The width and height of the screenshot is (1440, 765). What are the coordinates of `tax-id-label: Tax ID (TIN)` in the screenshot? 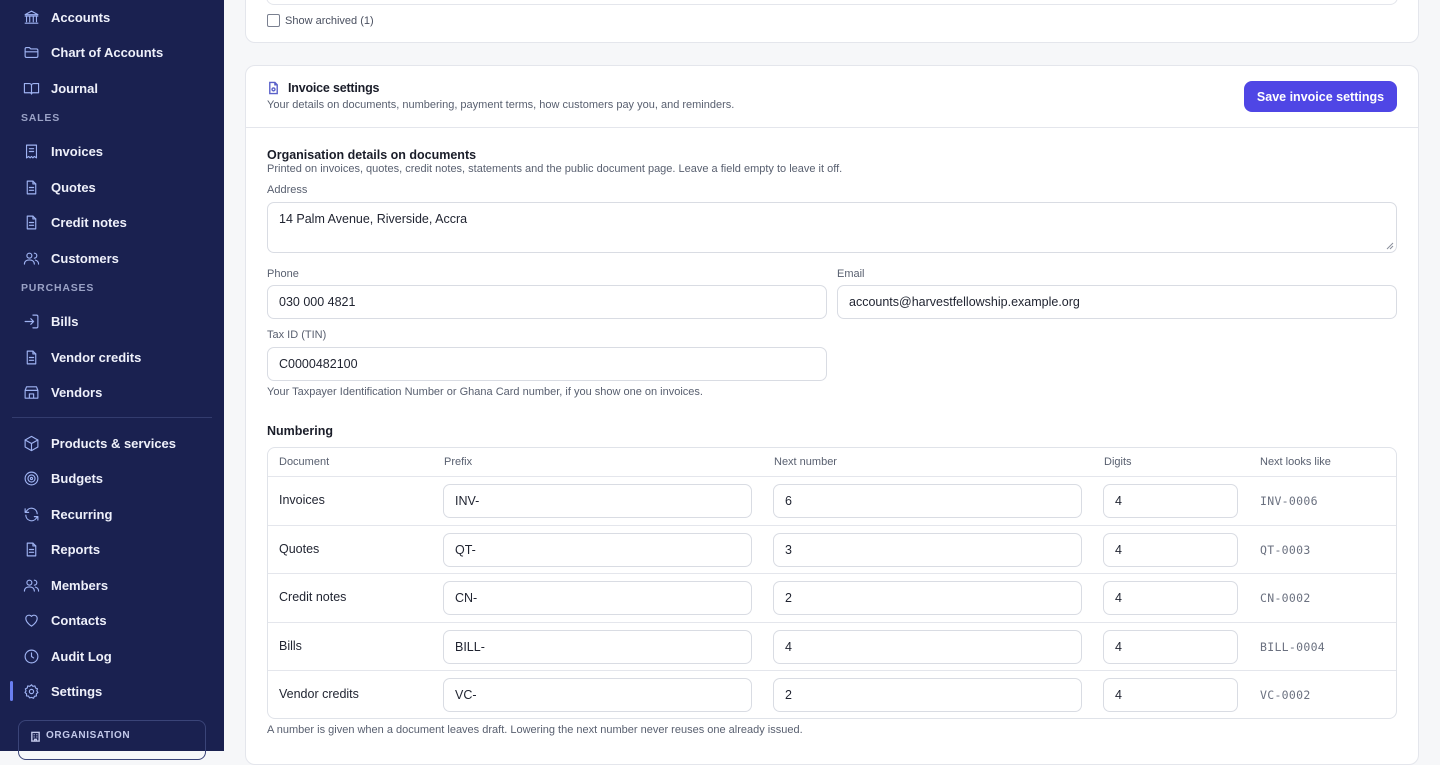 It's located at (297, 335).